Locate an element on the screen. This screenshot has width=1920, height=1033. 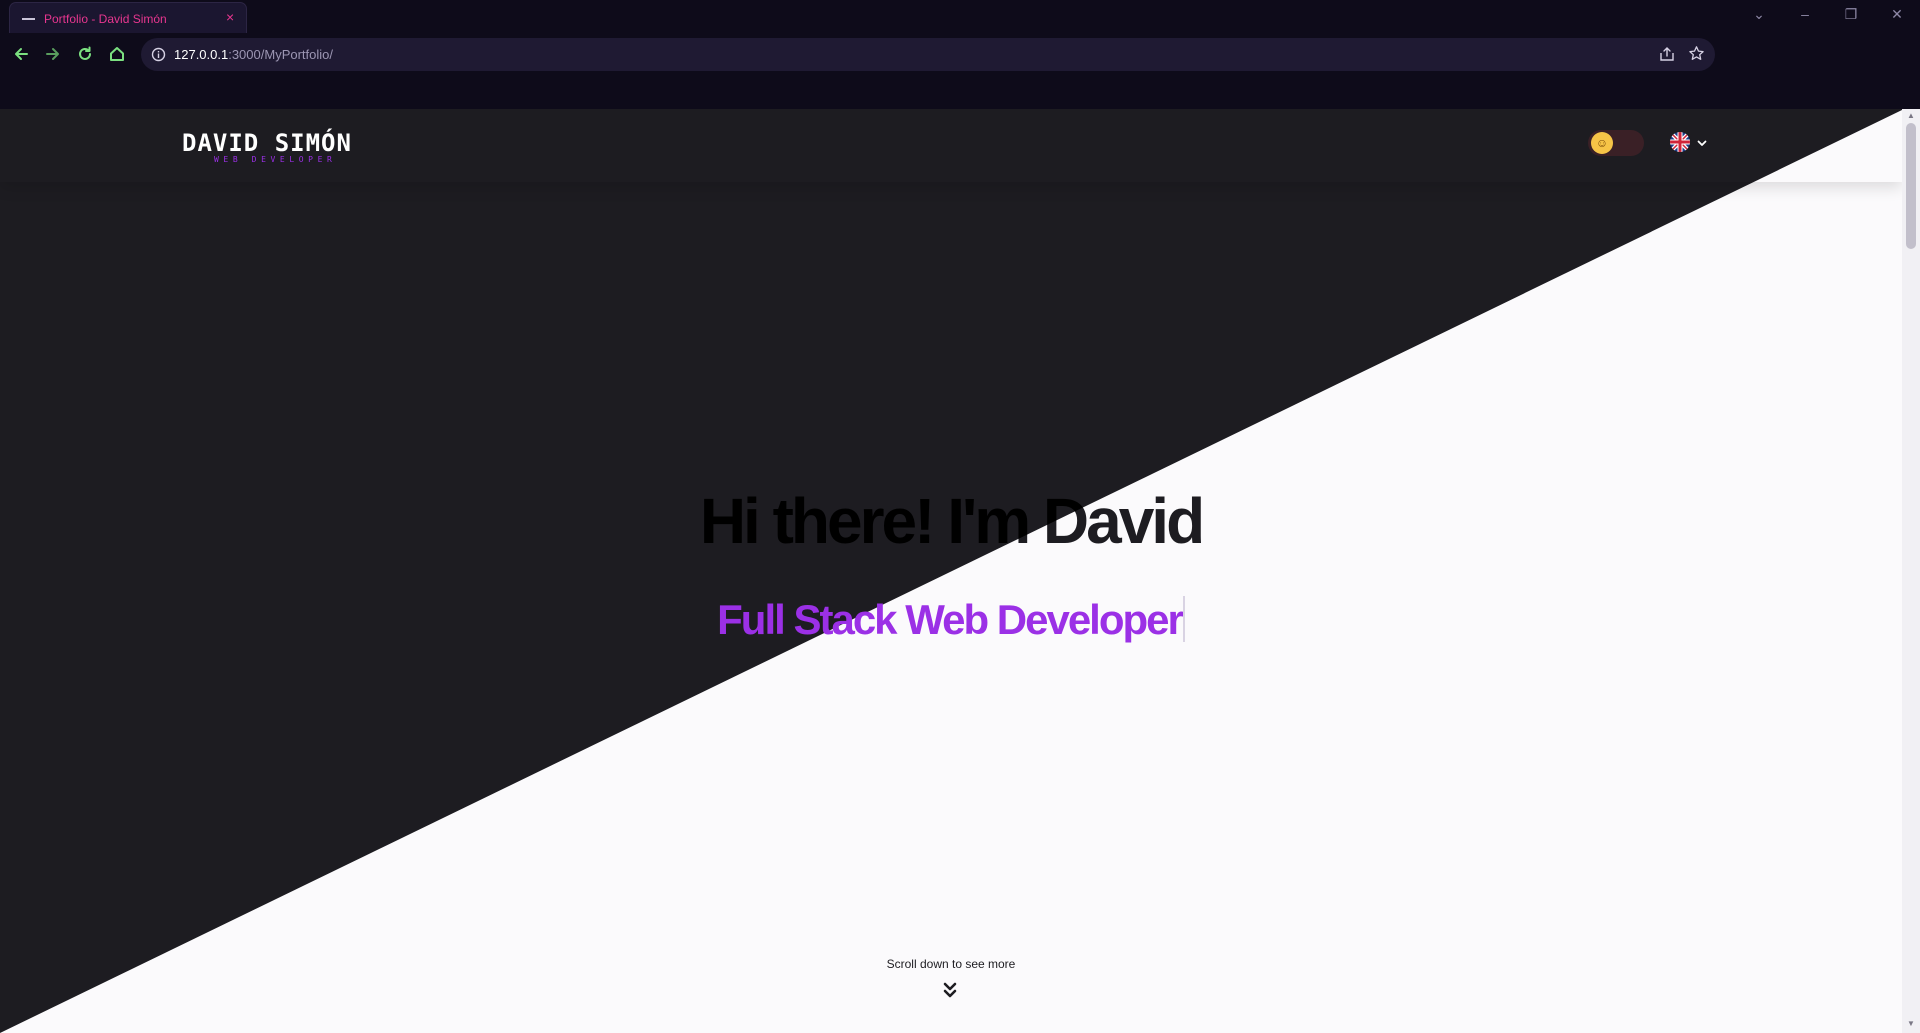
site-navbar: DAVID SIMÓN WEB DEVELOPER ☺ is located at coordinates (951, 145).